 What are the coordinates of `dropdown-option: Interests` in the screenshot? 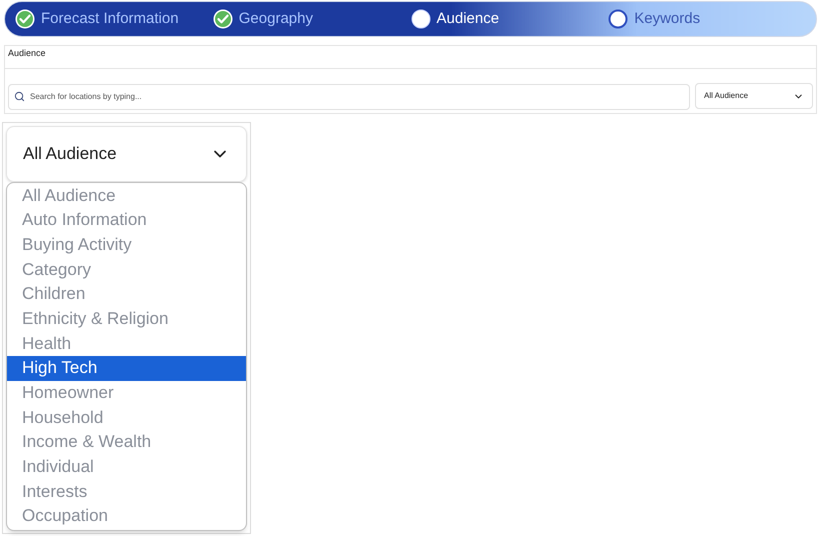 It's located at (126, 492).